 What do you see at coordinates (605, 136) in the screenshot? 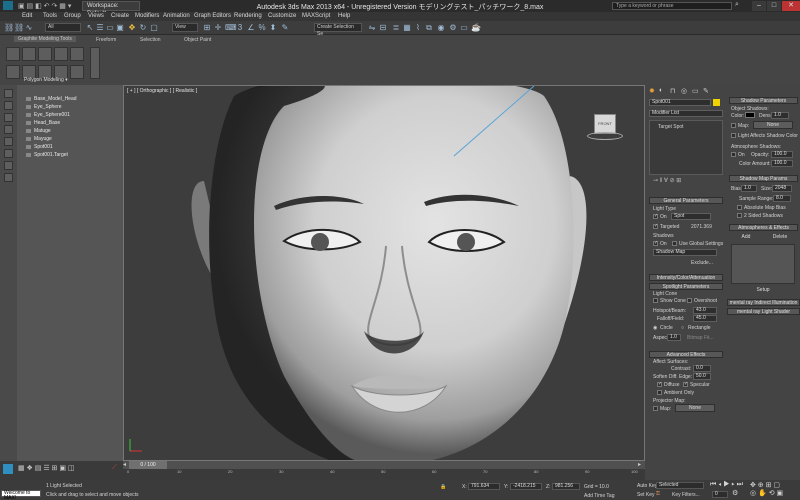
I see `viewcube-ring` at bounding box center [605, 136].